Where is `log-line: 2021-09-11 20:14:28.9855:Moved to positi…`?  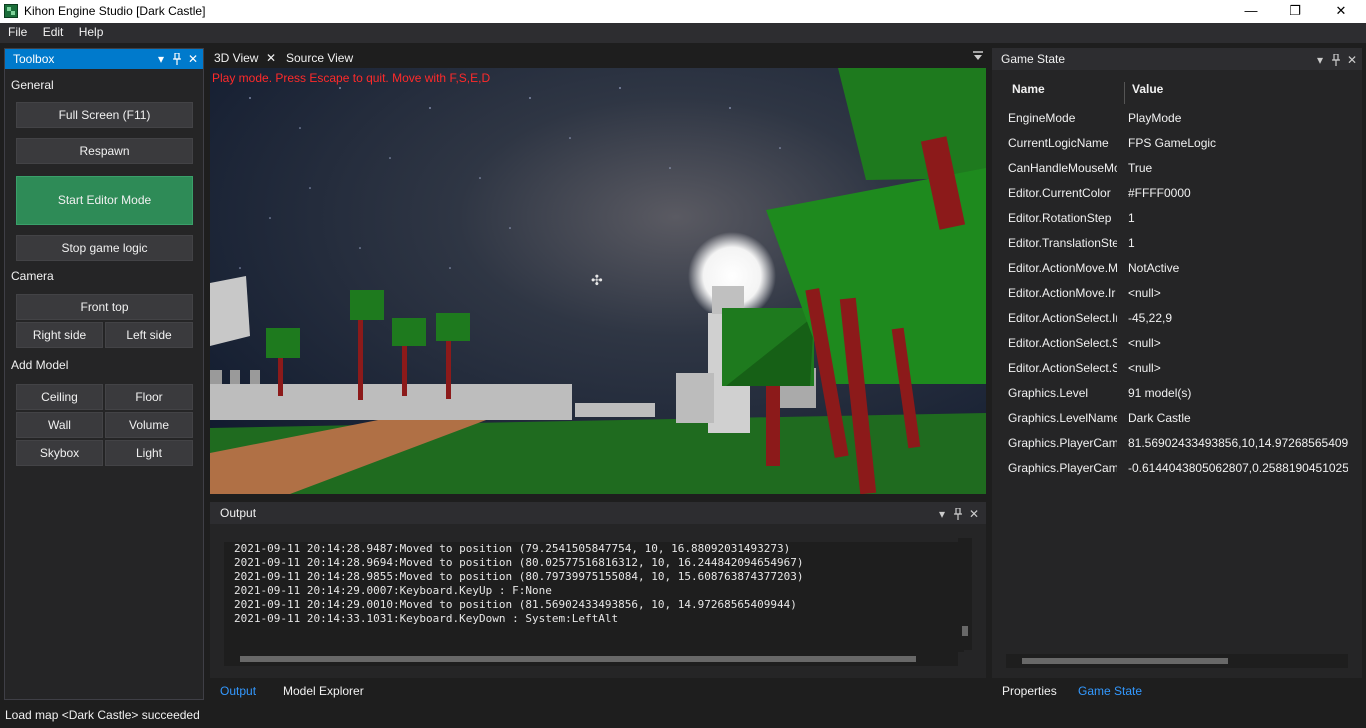 log-line: 2021-09-11 20:14:28.9855:Moved to positi… is located at coordinates (519, 576).